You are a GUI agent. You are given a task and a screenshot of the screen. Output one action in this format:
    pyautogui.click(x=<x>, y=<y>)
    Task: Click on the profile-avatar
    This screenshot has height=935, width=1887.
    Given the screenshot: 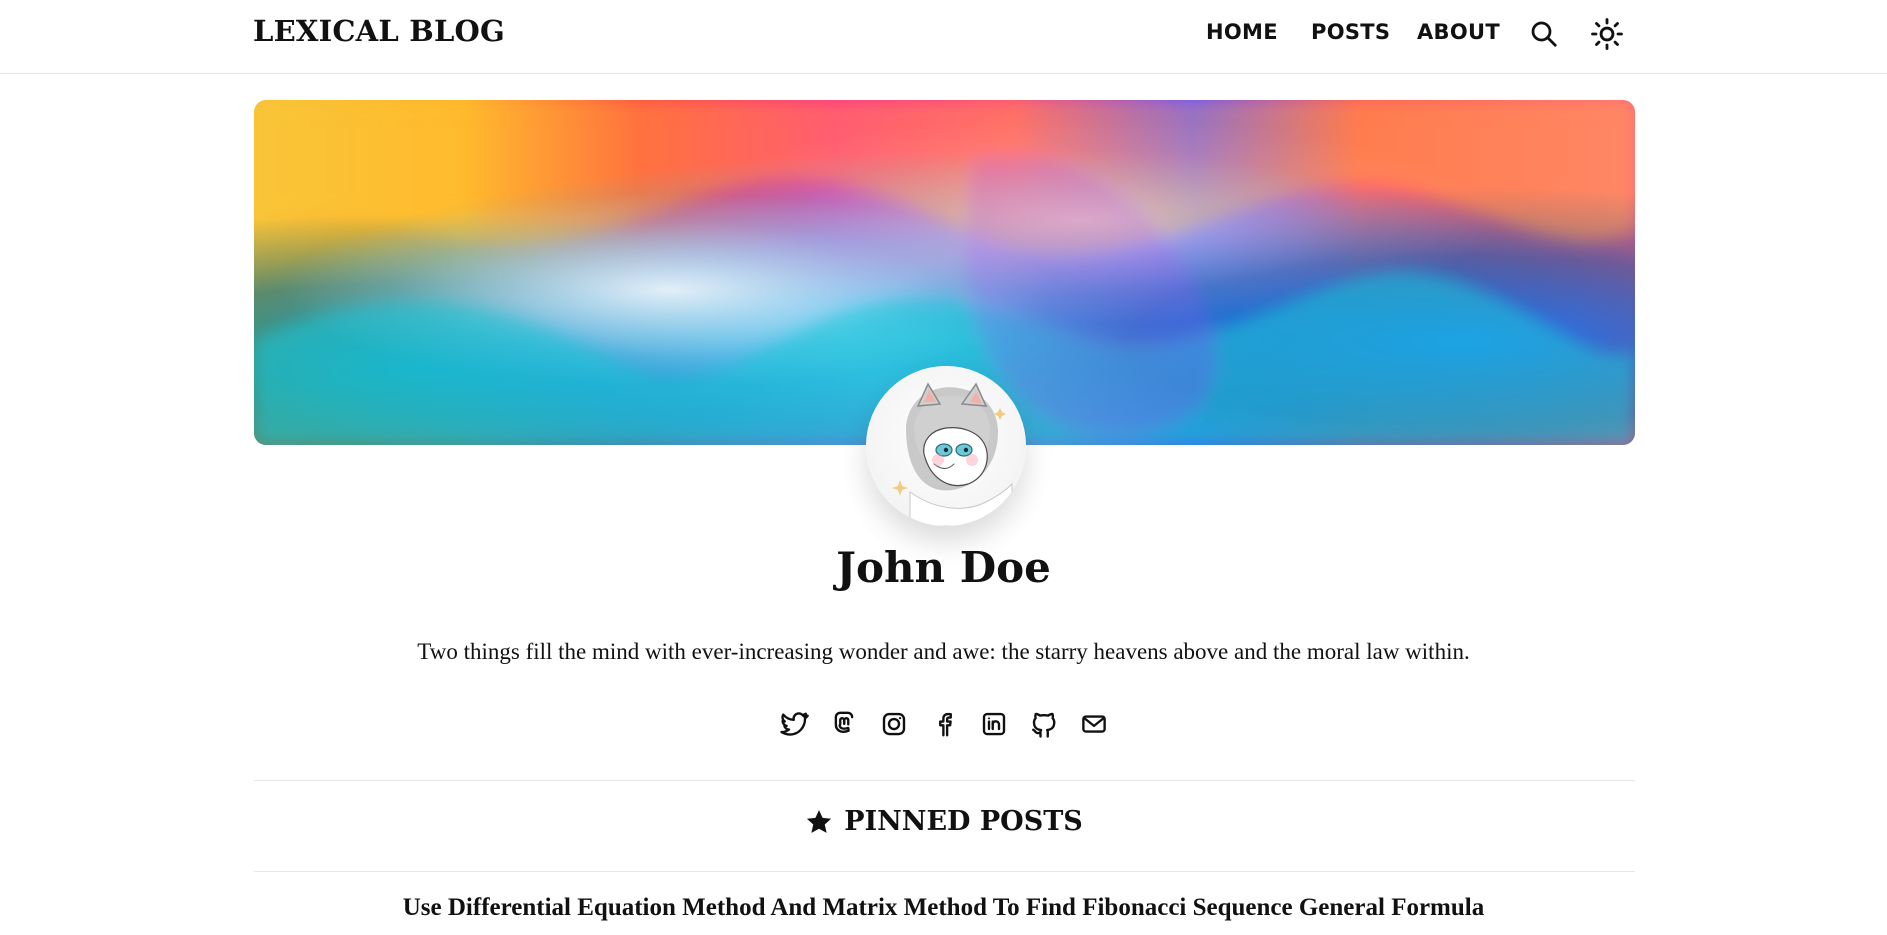 What is the action you would take?
    pyautogui.click(x=946, y=446)
    